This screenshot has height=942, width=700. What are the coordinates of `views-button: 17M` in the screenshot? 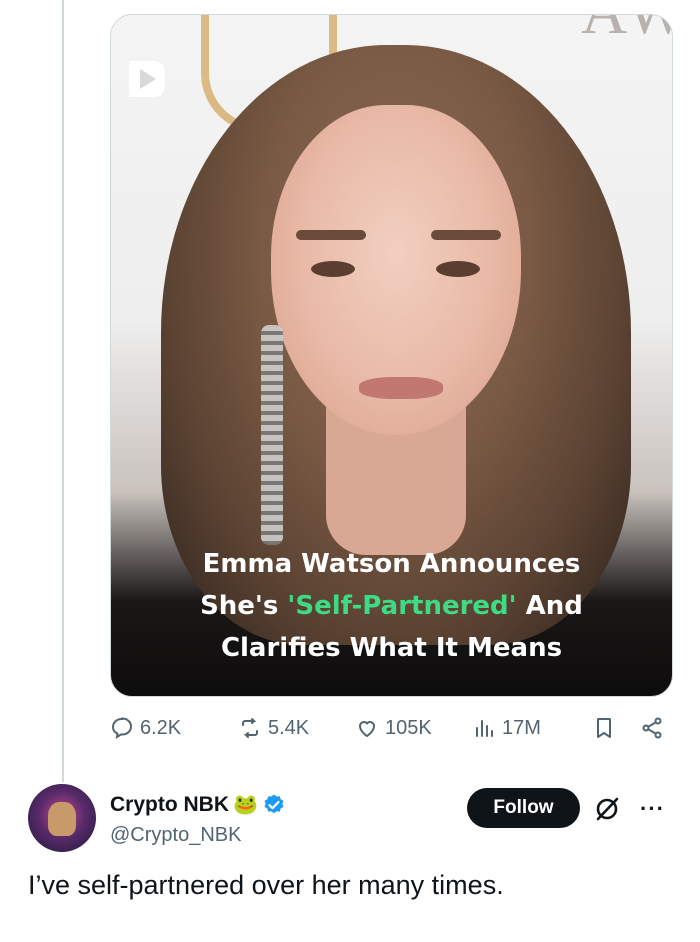 It's located at (506, 728).